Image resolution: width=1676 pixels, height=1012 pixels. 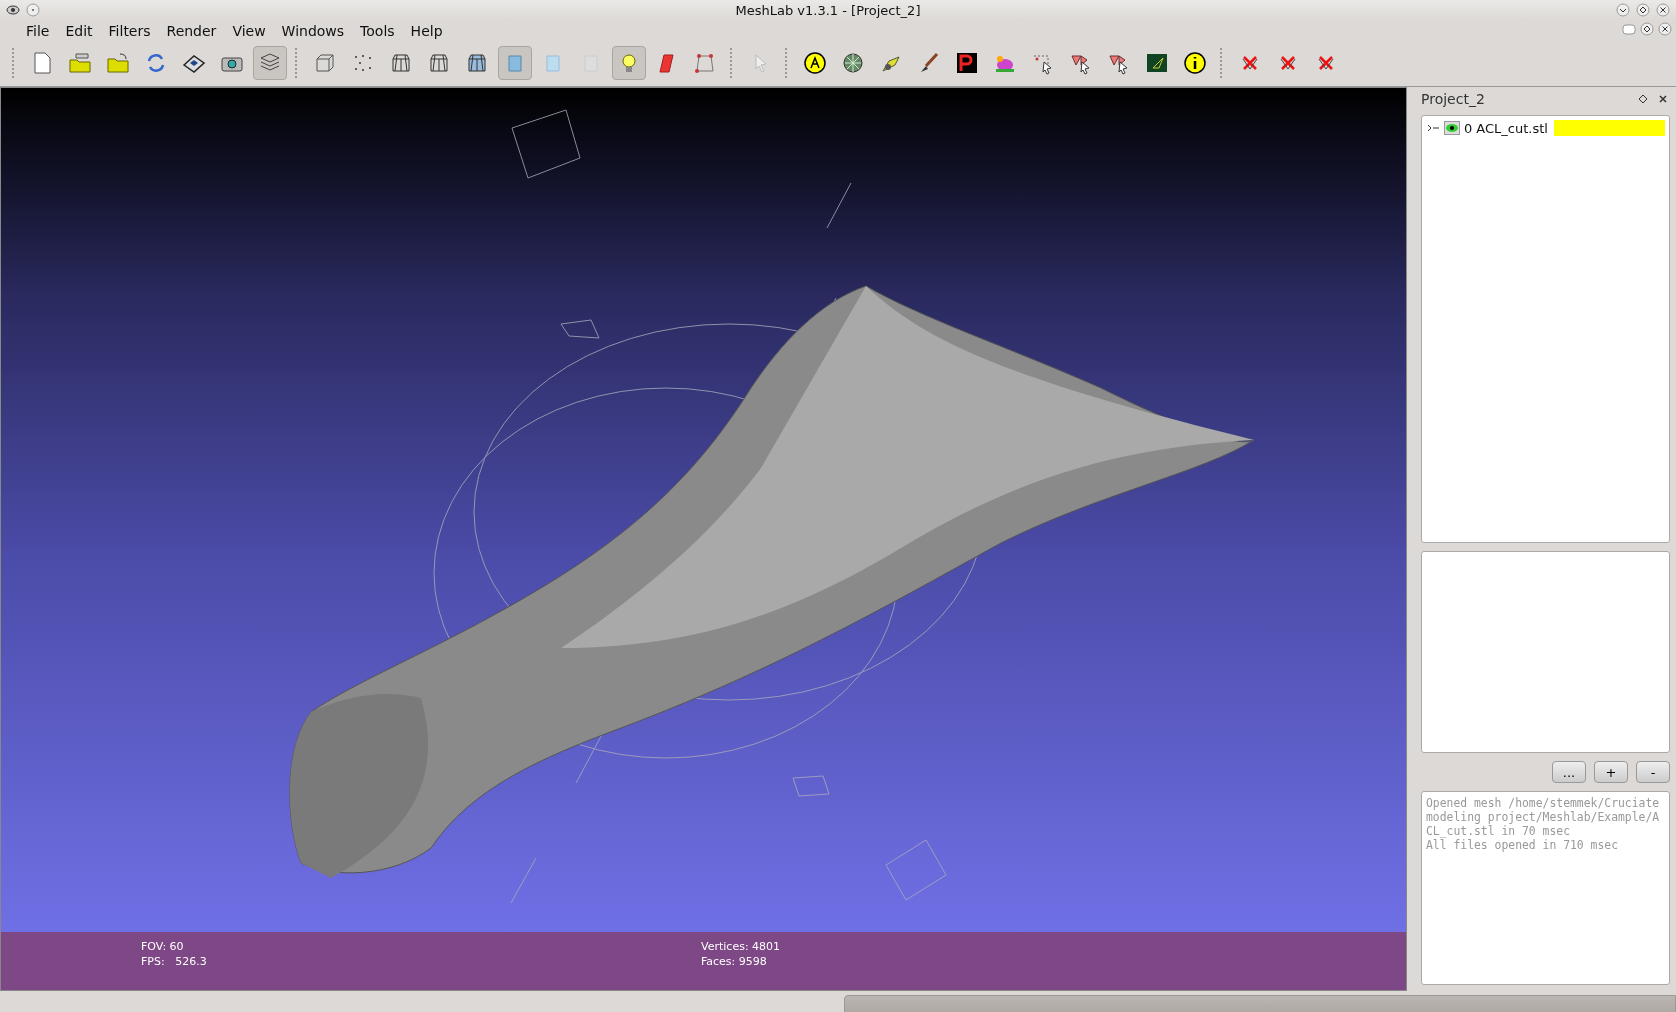 I want to click on panel-title: Project_2, so click(x=1453, y=99).